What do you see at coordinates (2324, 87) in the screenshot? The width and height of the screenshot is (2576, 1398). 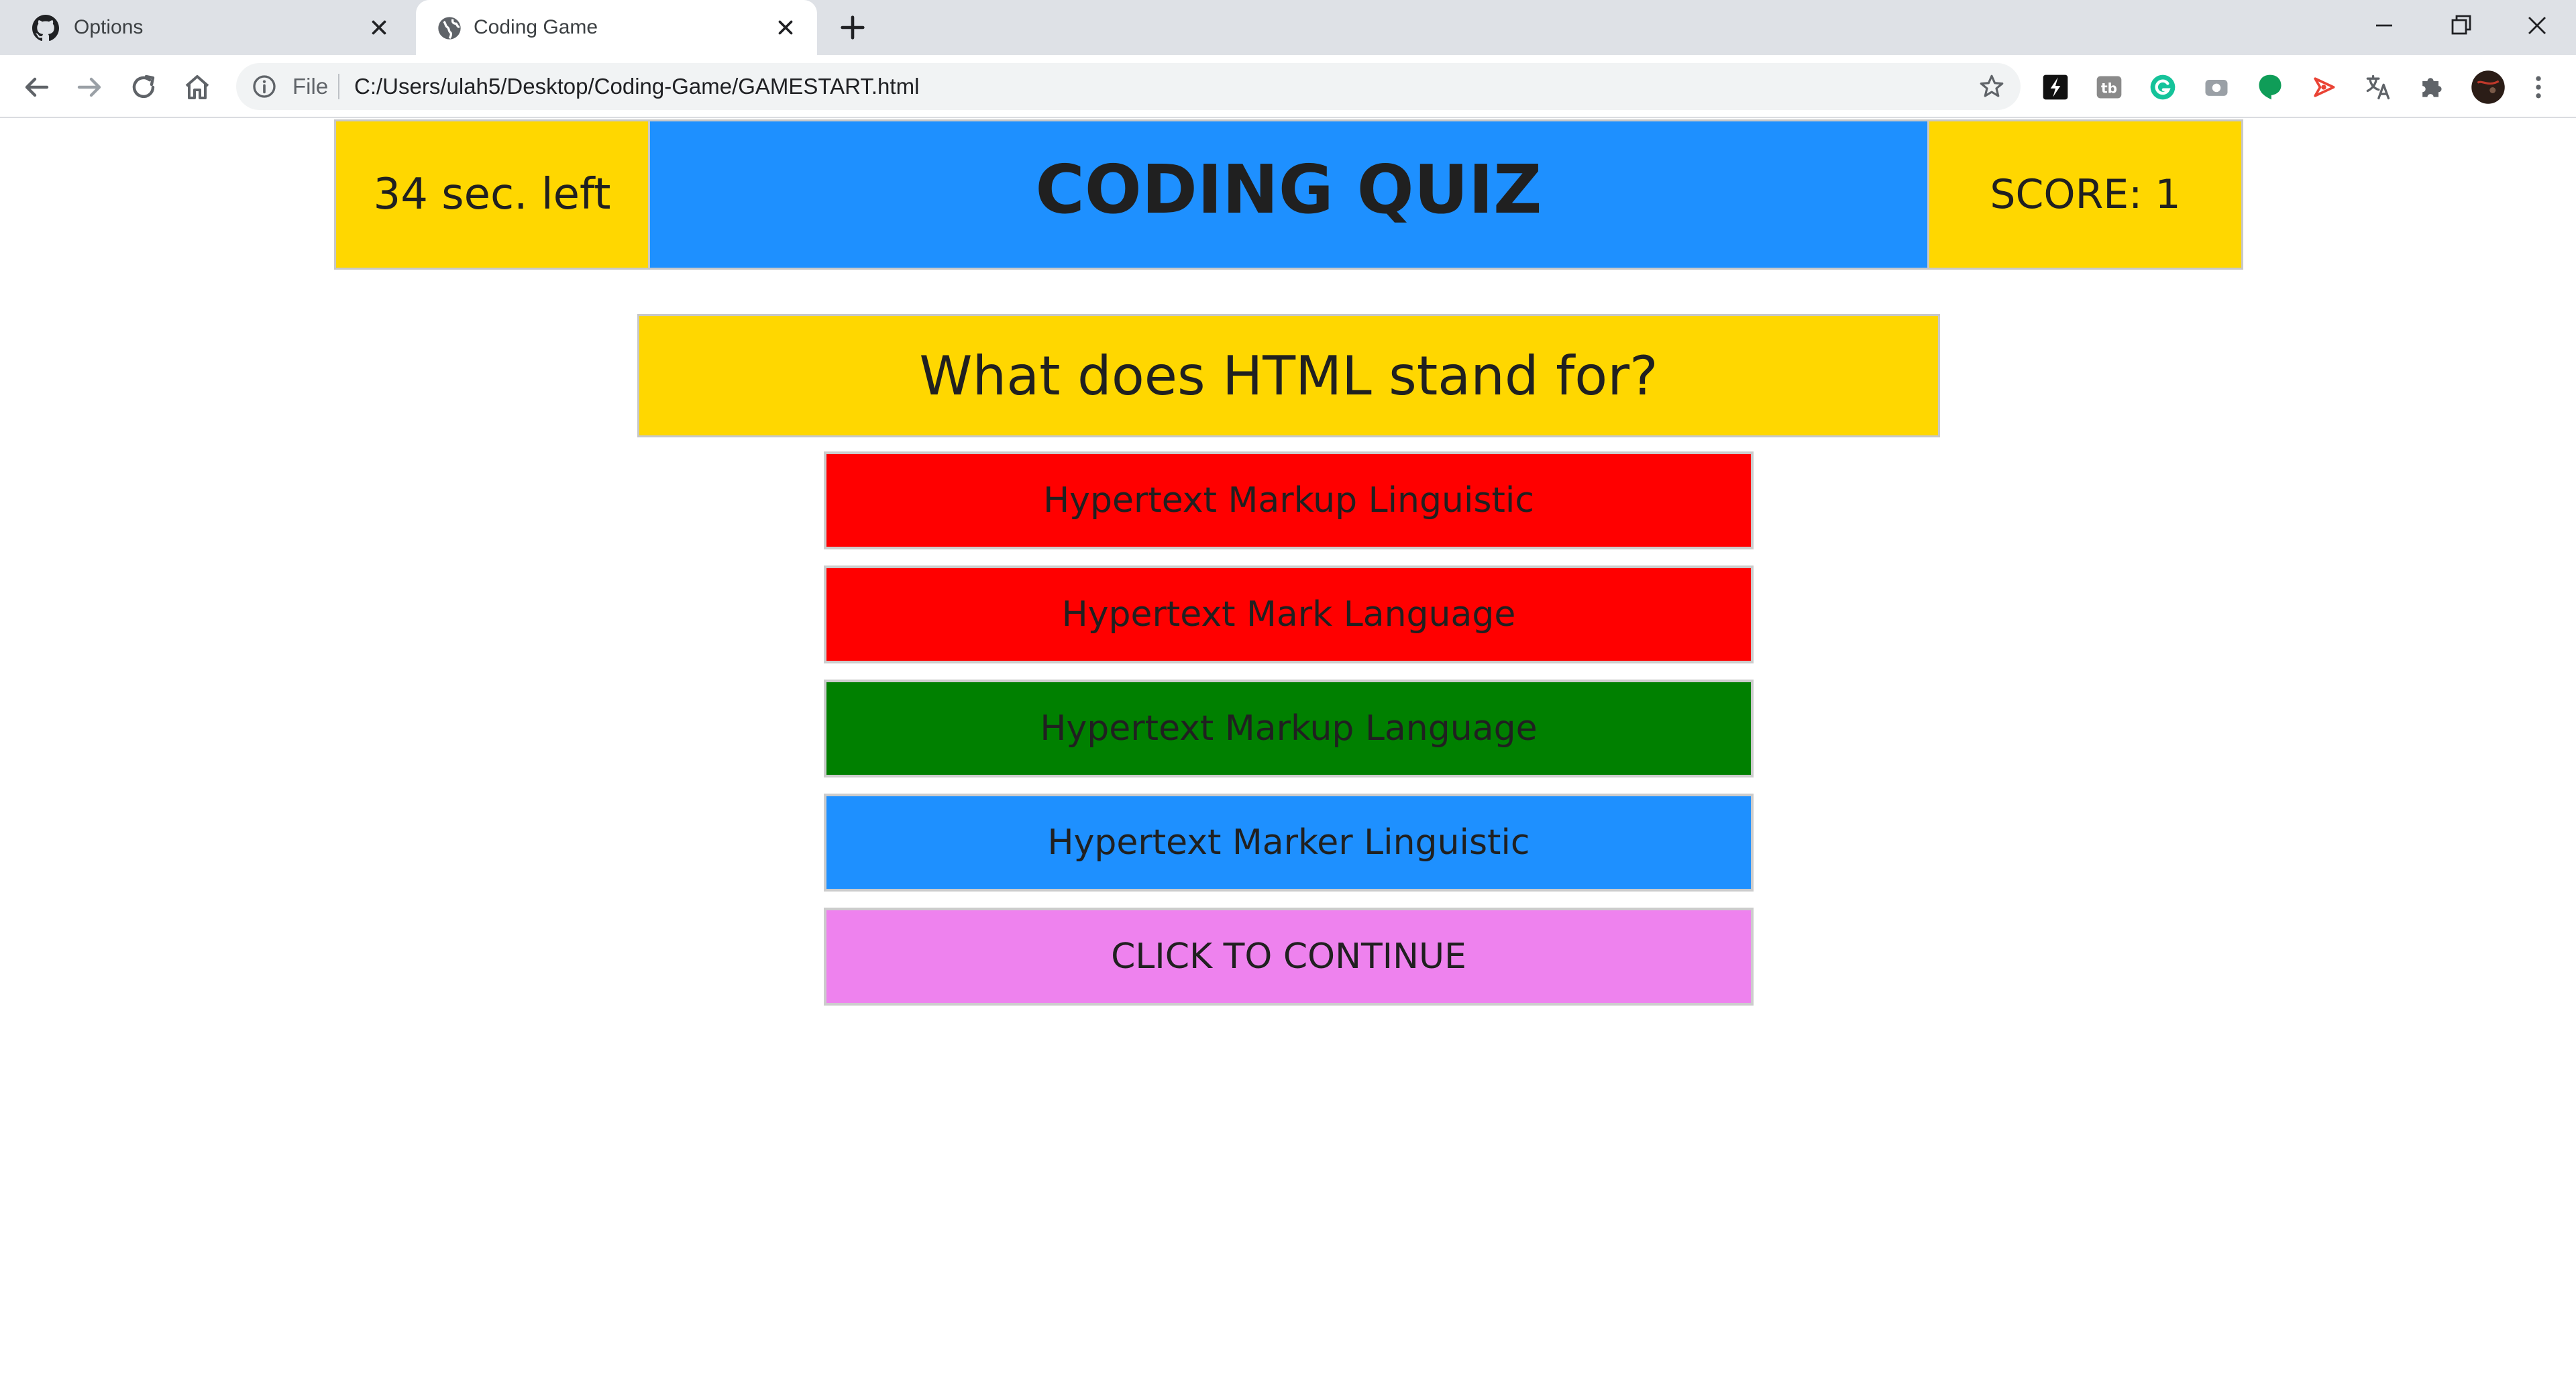 I see `streaming-icon` at bounding box center [2324, 87].